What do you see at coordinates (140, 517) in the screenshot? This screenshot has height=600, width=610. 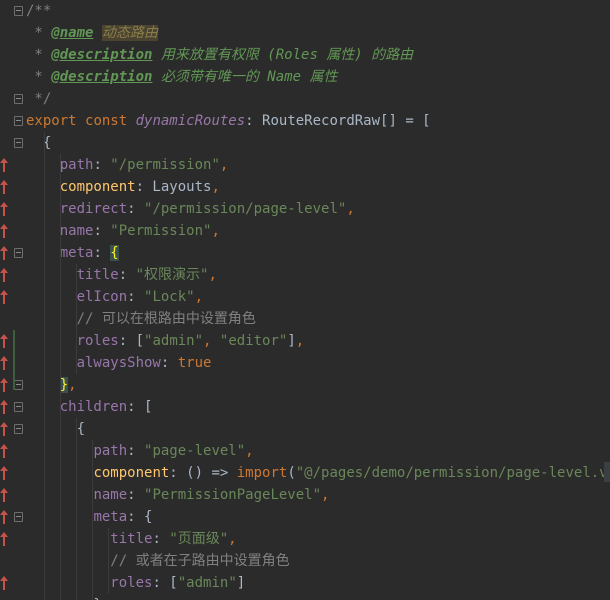 I see `code-token: : {` at bounding box center [140, 517].